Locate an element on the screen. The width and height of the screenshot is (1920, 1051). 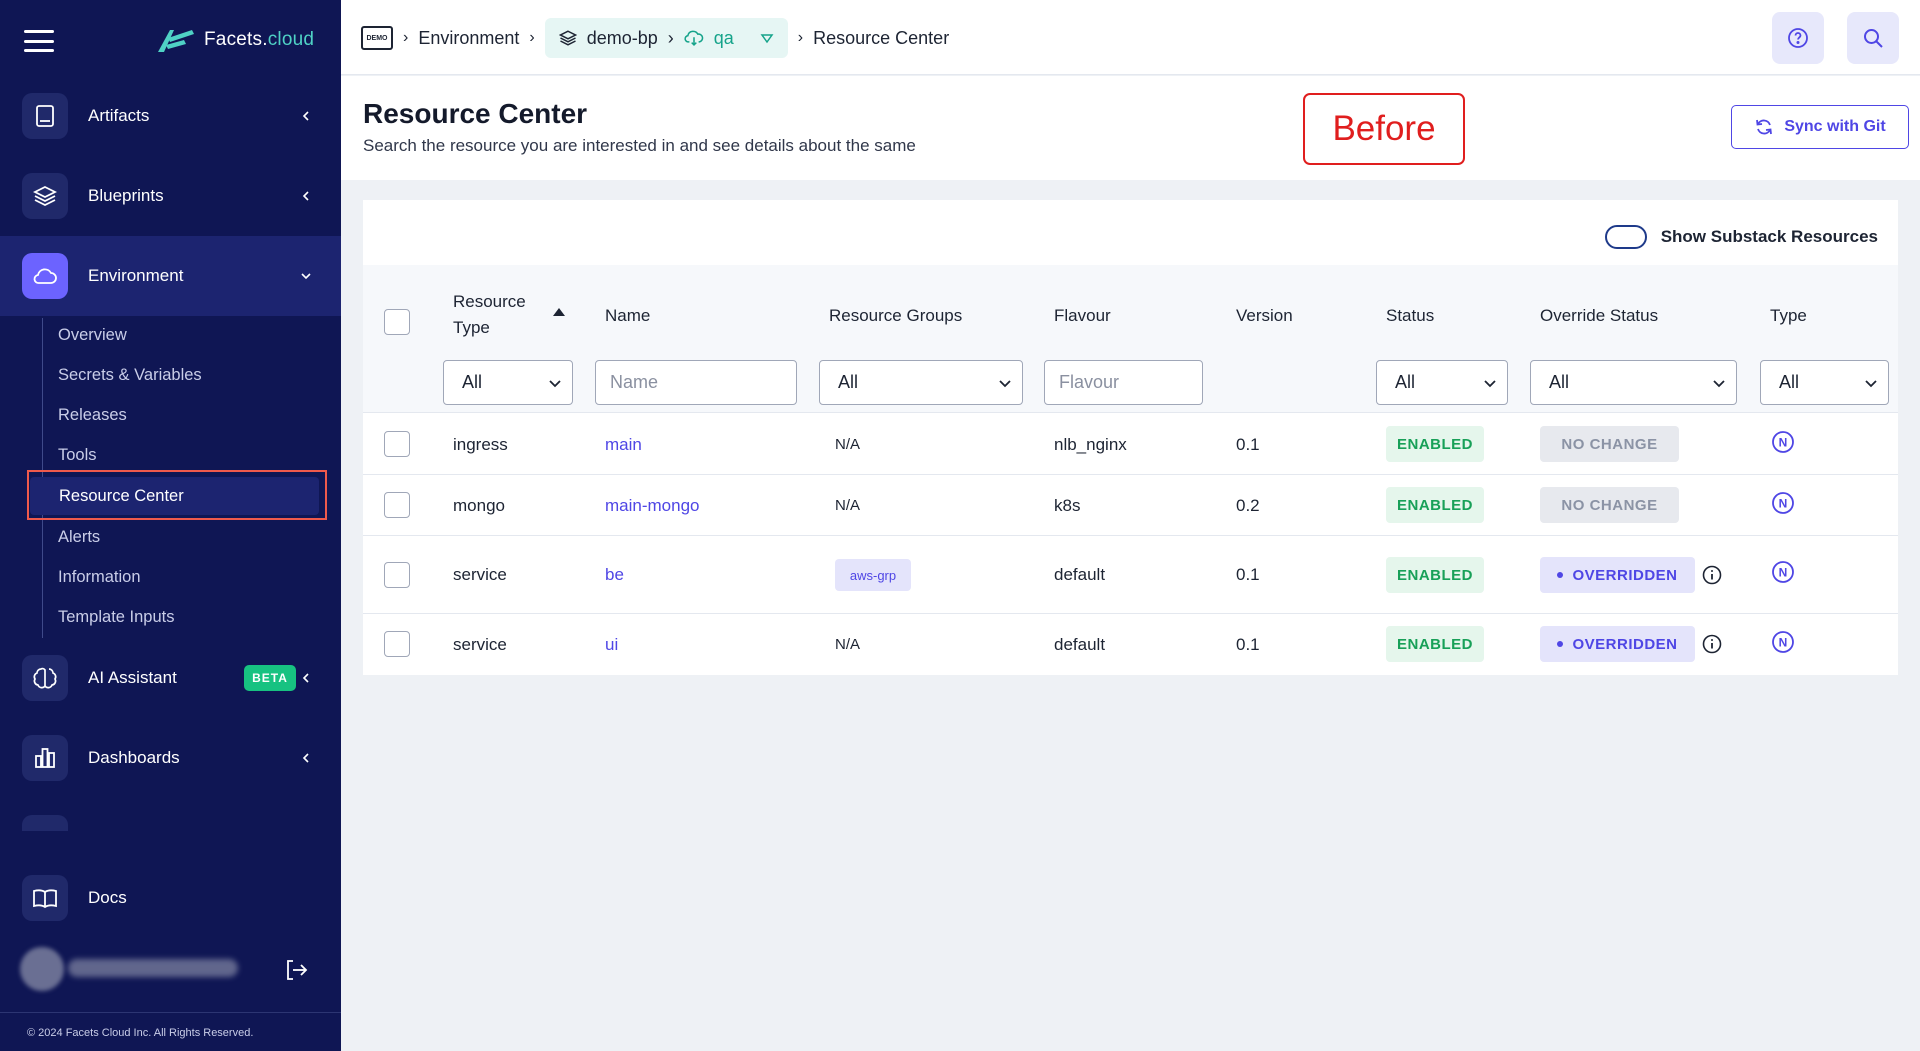
override-status-filter: All is located at coordinates (1633, 382).